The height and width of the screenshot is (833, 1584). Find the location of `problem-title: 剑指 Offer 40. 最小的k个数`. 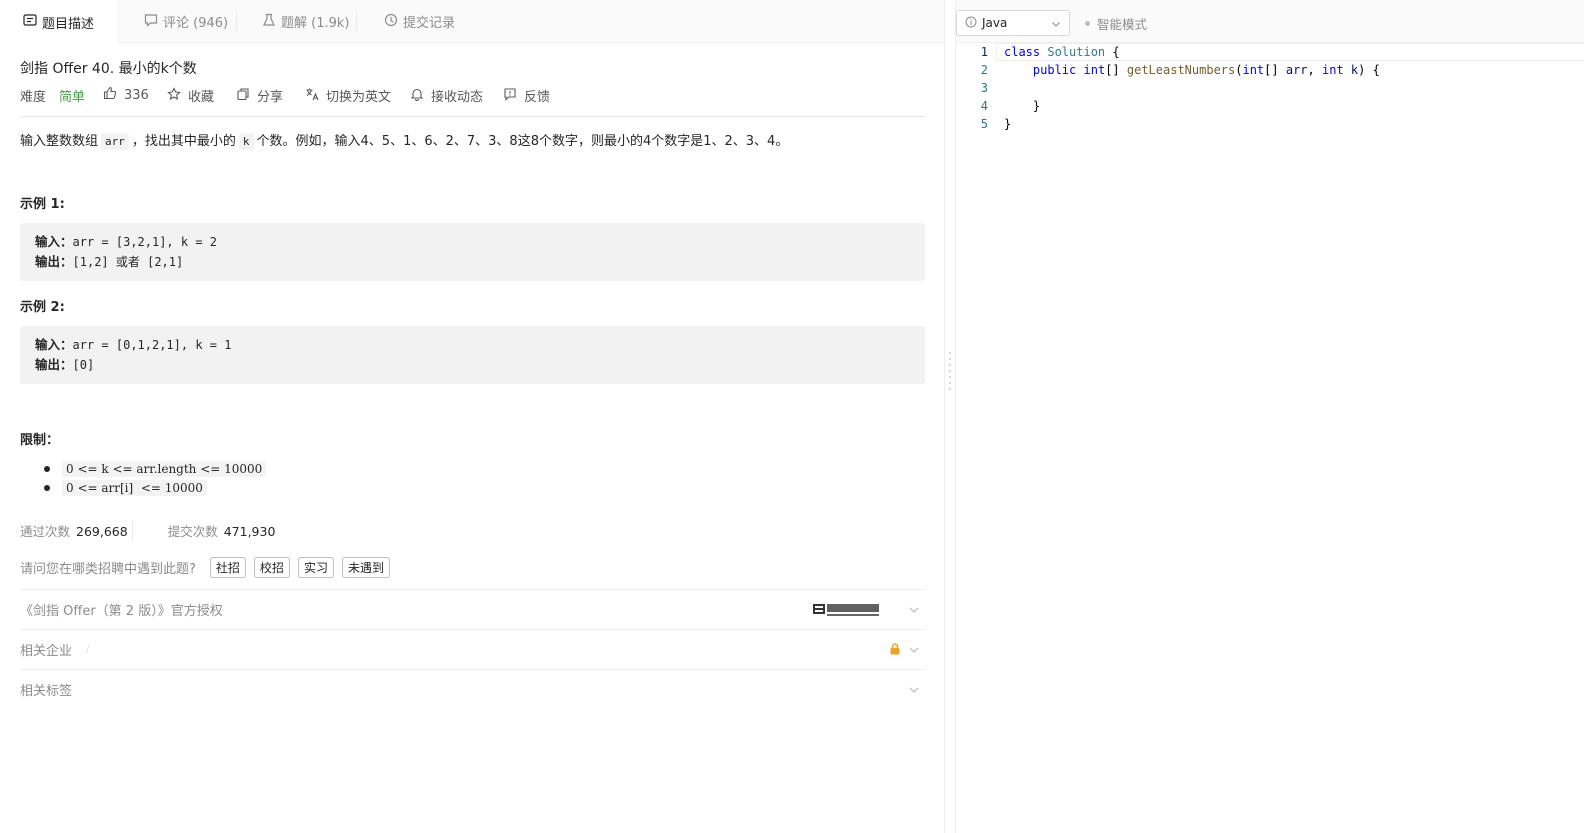

problem-title: 剑指 Offer 40. 最小的k个数 is located at coordinates (108, 69).